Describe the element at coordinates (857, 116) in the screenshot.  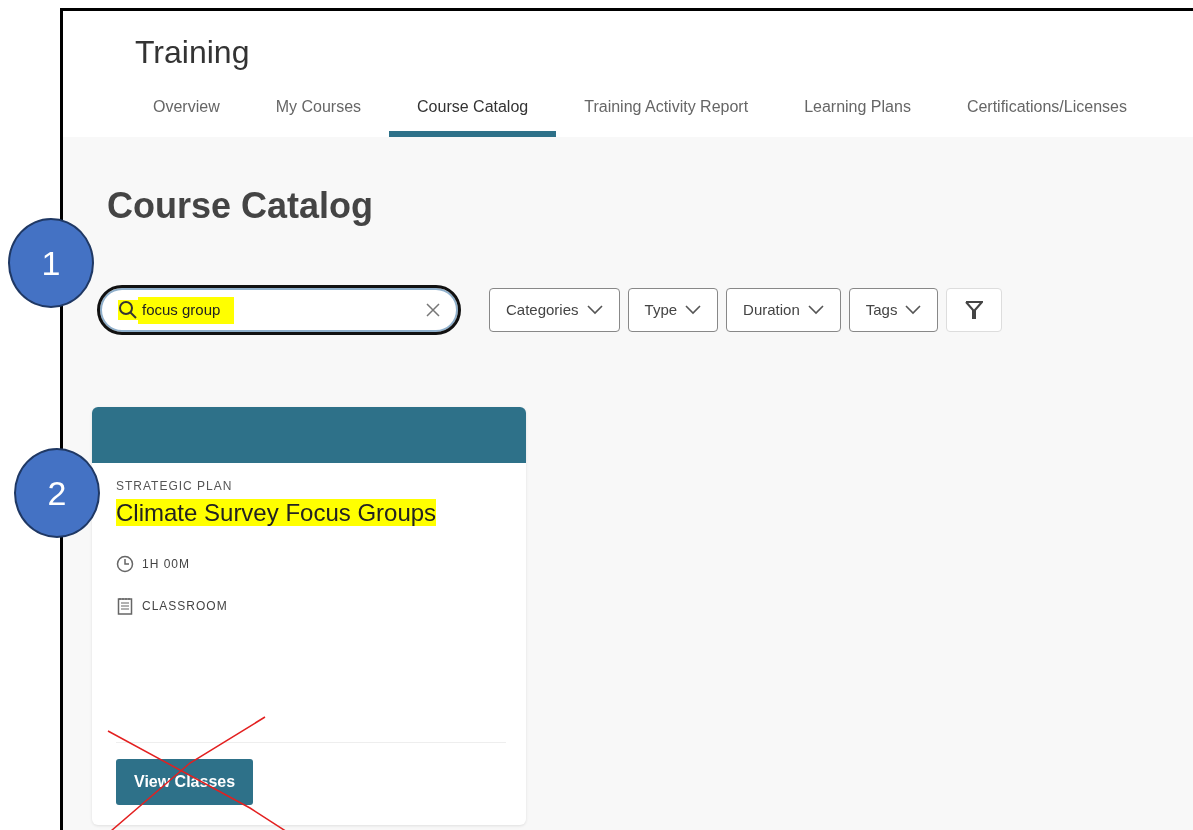
I see `nav-tab: Learning Plans` at that location.